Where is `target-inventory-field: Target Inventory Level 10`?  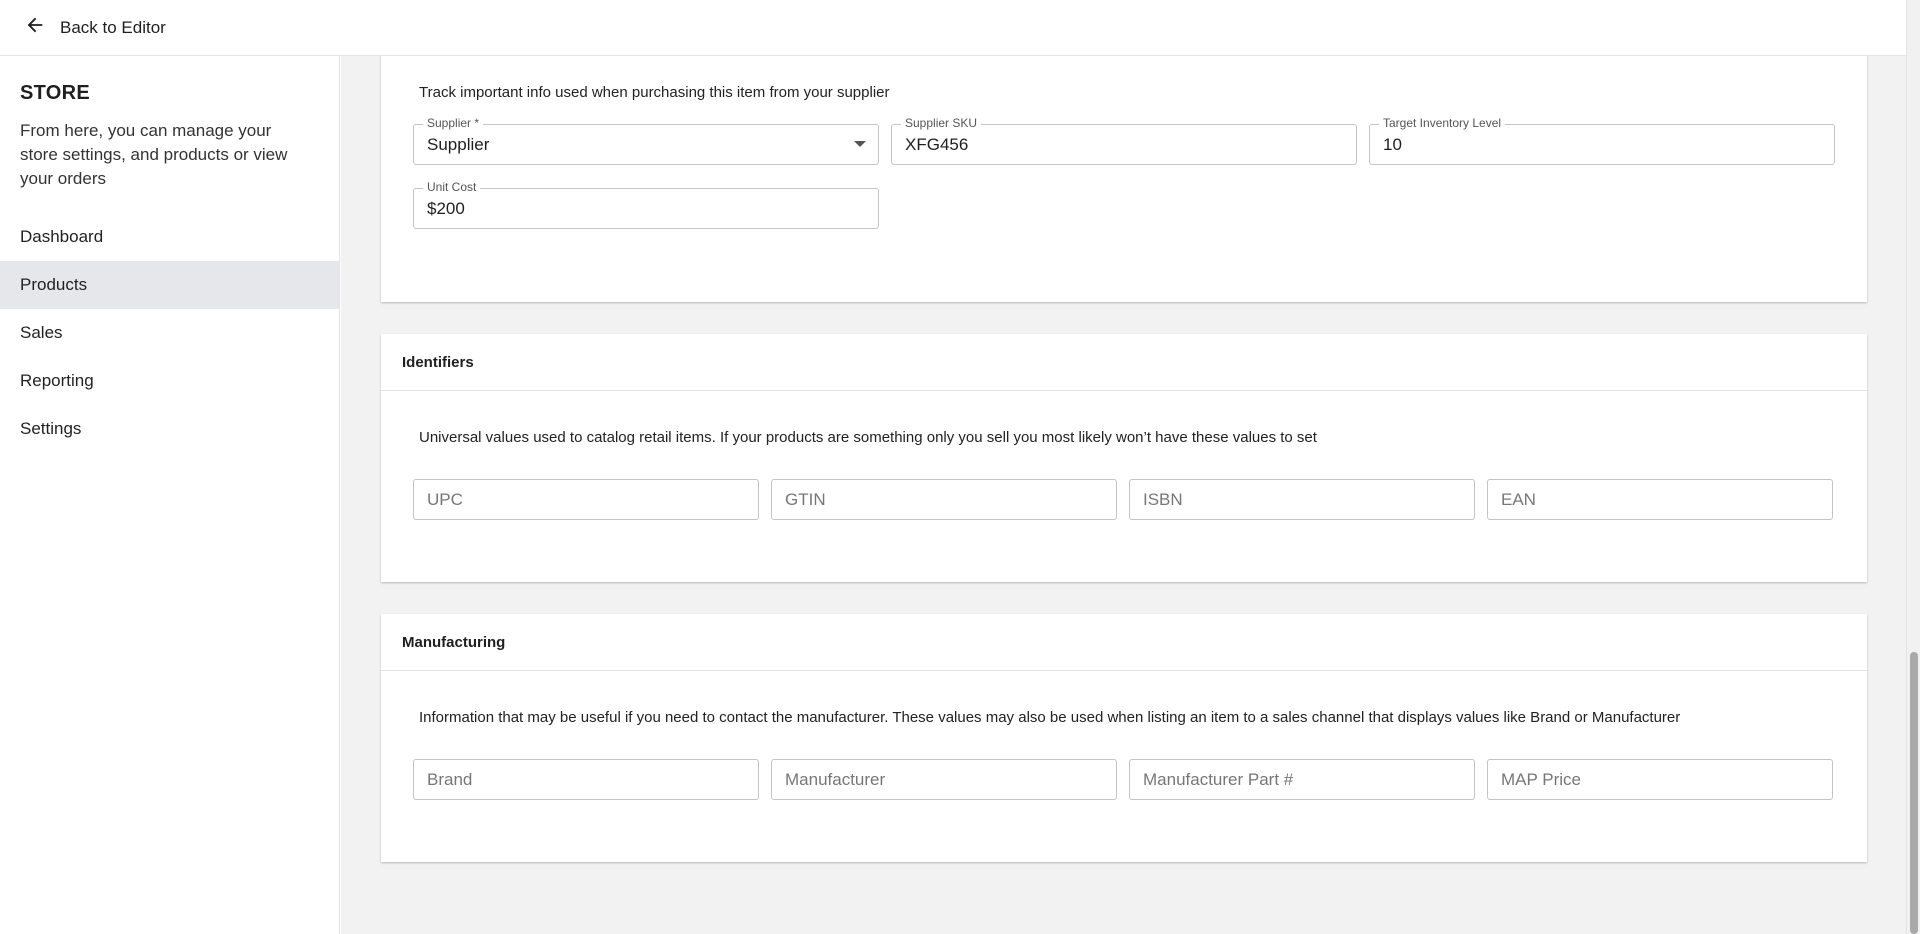 target-inventory-field: Target Inventory Level 10 is located at coordinates (1602, 140).